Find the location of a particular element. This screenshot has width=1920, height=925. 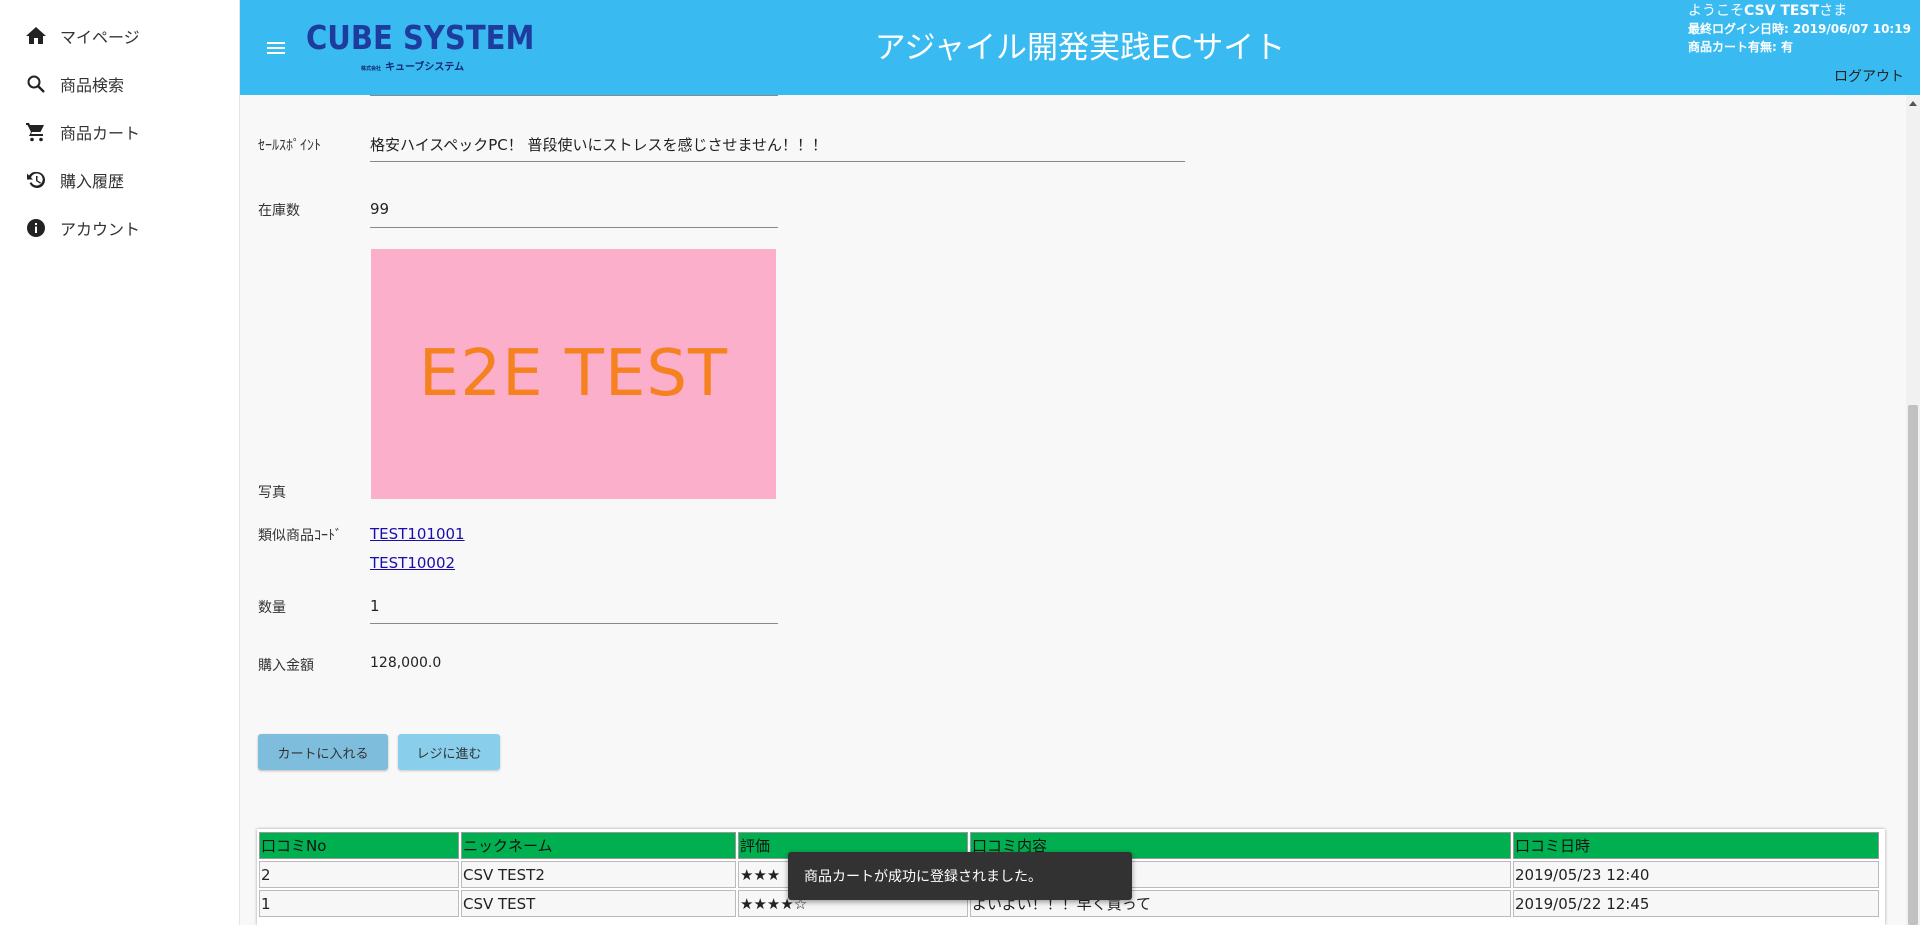

column-header: 口コミ日時 is located at coordinates (1696, 845).